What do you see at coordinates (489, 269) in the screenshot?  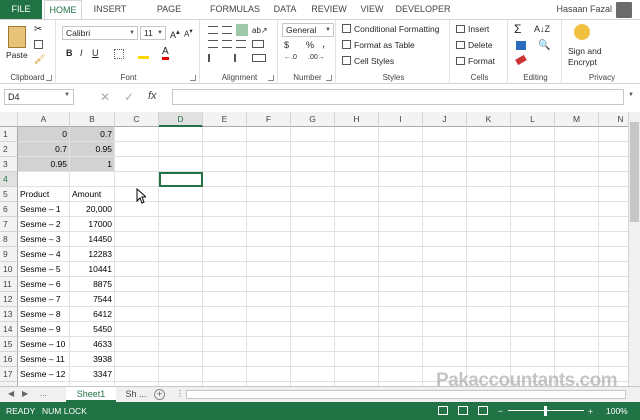 I see `cell-k10` at bounding box center [489, 269].